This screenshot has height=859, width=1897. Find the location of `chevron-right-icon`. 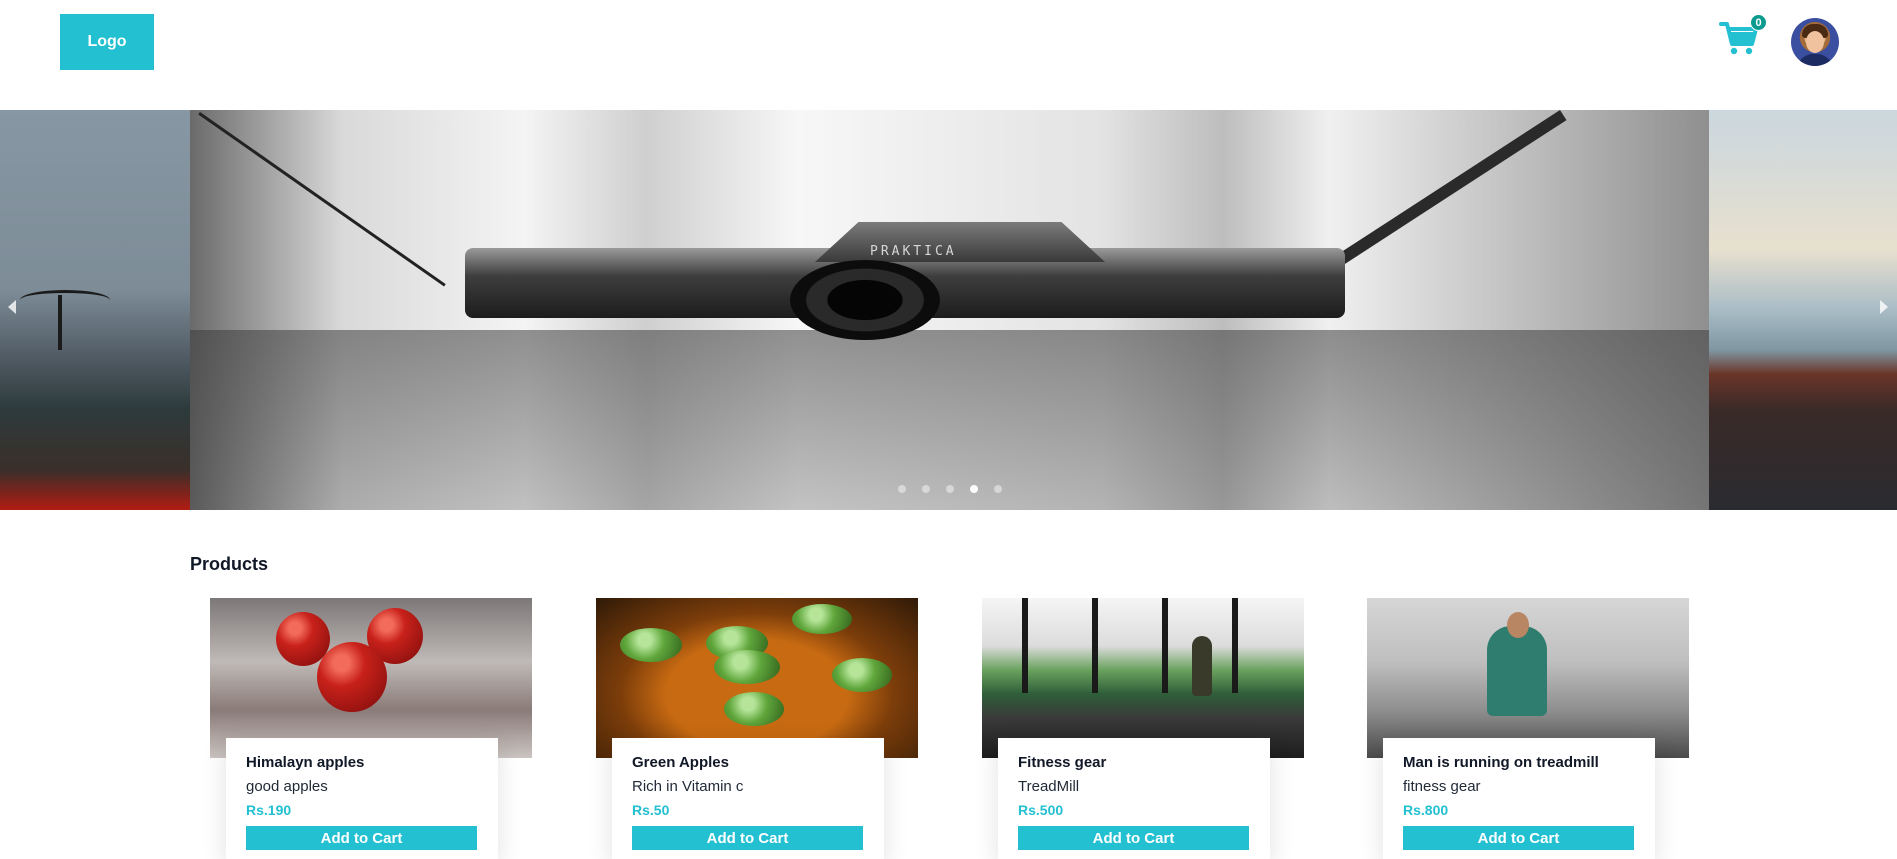

chevron-right-icon is located at coordinates (1884, 307).